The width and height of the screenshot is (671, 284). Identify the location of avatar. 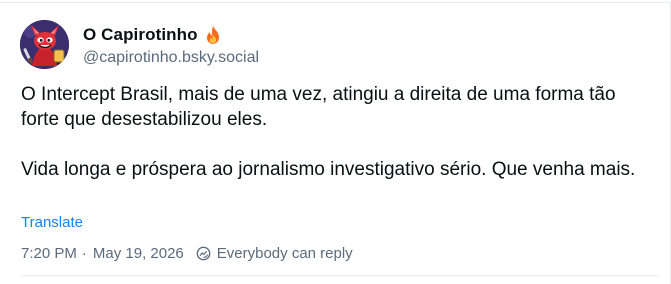
(44, 44).